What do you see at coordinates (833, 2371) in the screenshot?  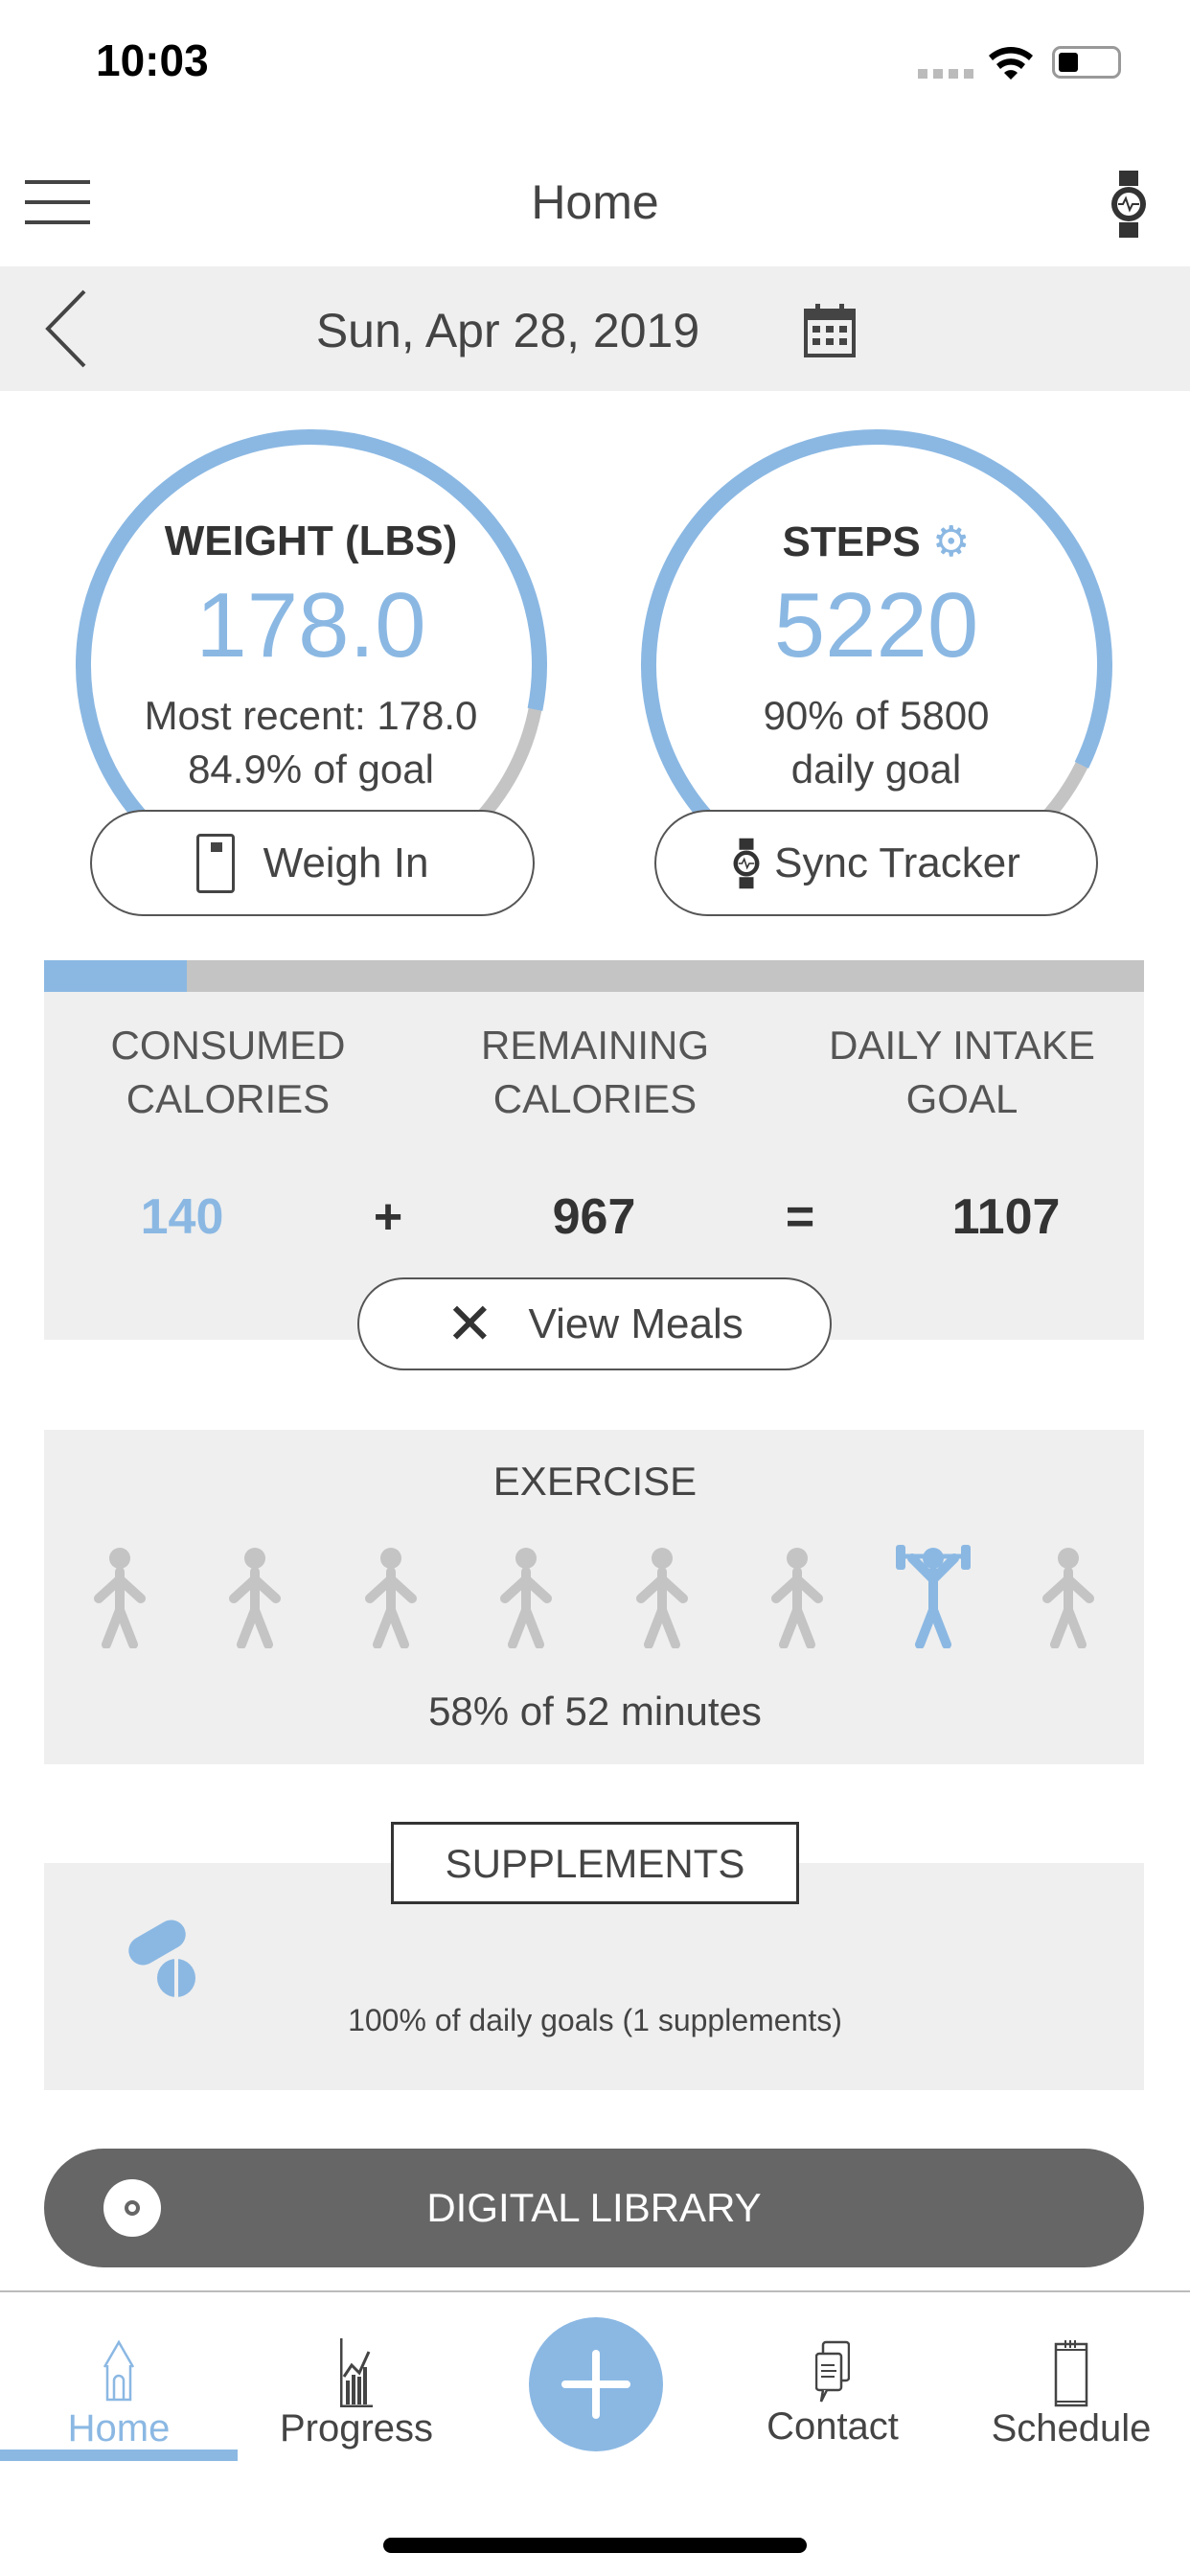 I see `chat-bubbles-icon` at bounding box center [833, 2371].